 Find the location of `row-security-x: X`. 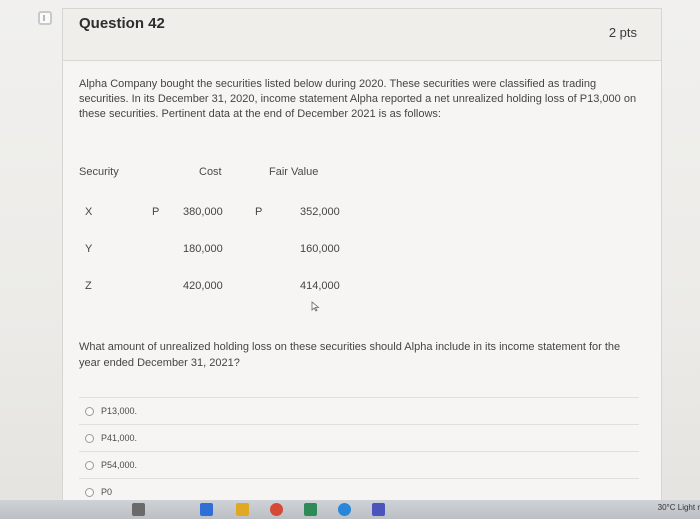

row-security-x: X is located at coordinates (89, 212).